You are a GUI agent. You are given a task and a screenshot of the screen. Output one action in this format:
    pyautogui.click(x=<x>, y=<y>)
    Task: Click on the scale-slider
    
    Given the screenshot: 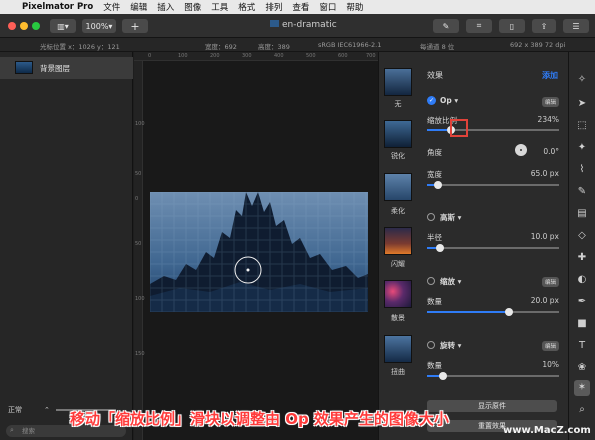 What is the action you would take?
    pyautogui.click(x=493, y=130)
    